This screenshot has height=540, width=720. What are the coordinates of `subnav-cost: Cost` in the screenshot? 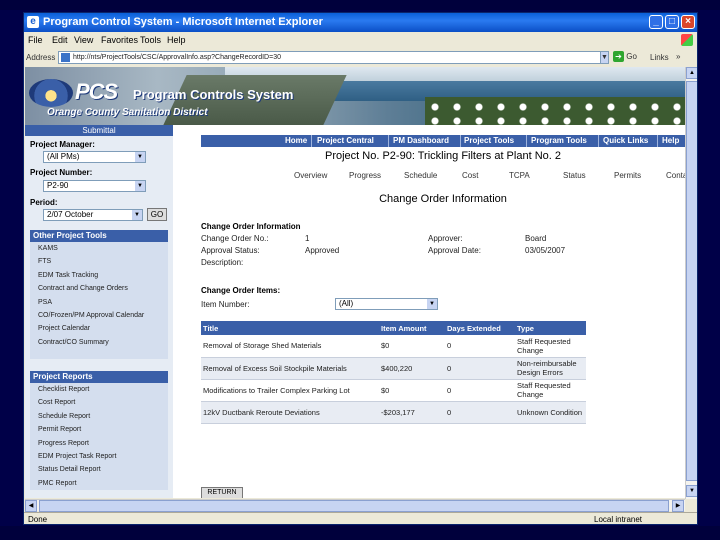 It's located at (470, 175).